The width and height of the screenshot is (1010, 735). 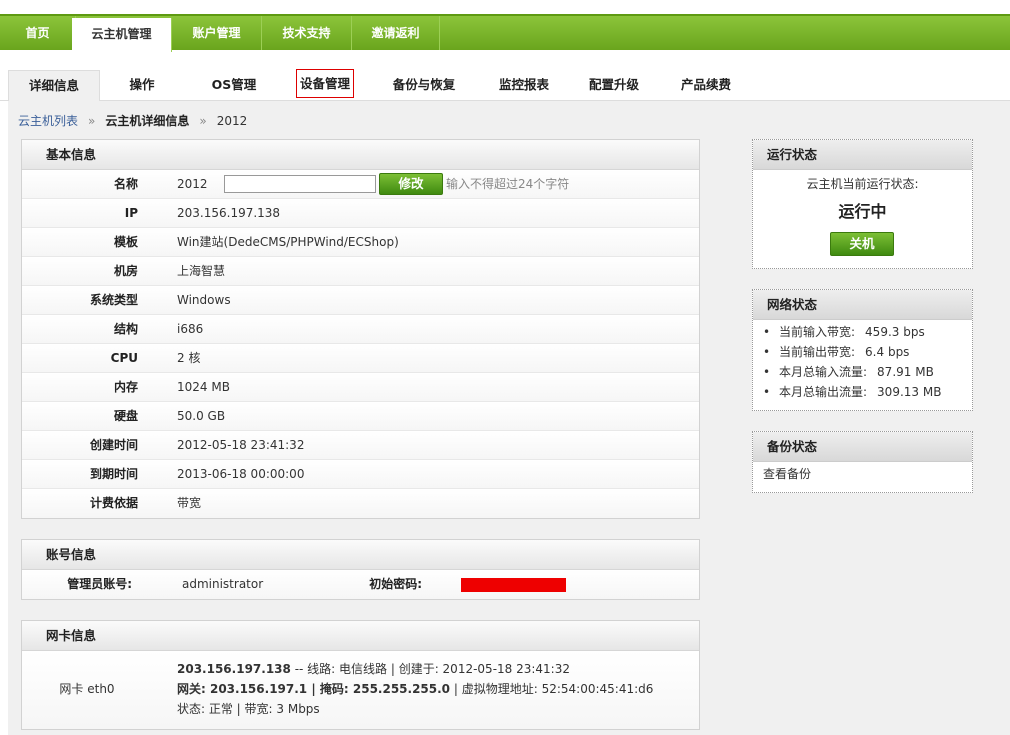 What do you see at coordinates (360, 358) in the screenshot?
I see `info-row: CPU 2 核` at bounding box center [360, 358].